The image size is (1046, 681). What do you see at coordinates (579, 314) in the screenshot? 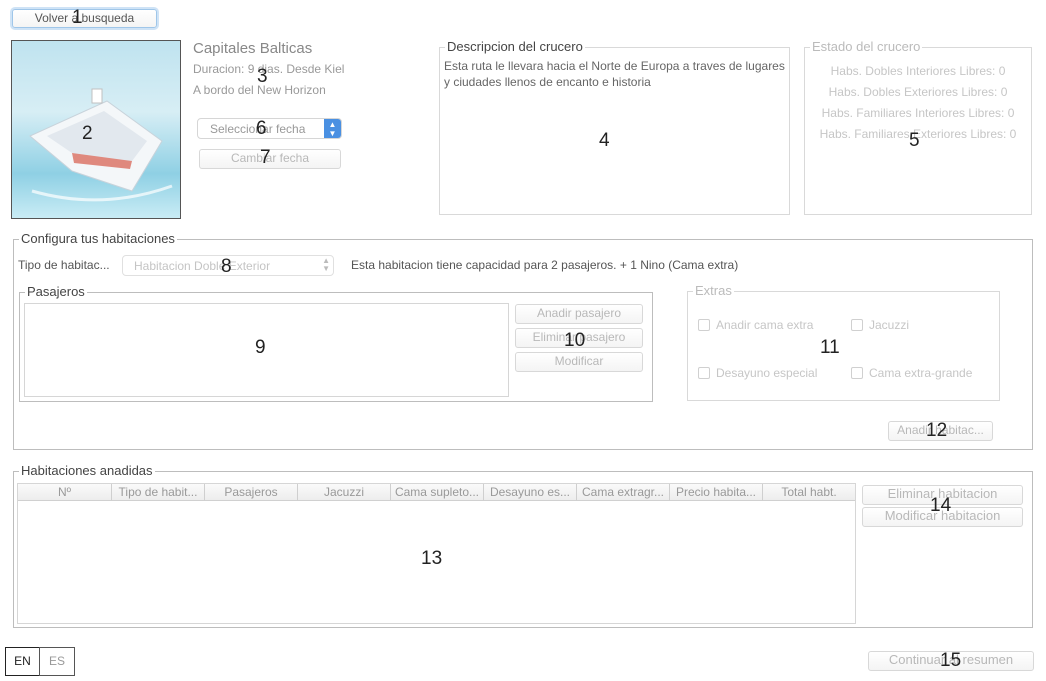
I see `add-passenger-button: Anadir pasajero` at bounding box center [579, 314].